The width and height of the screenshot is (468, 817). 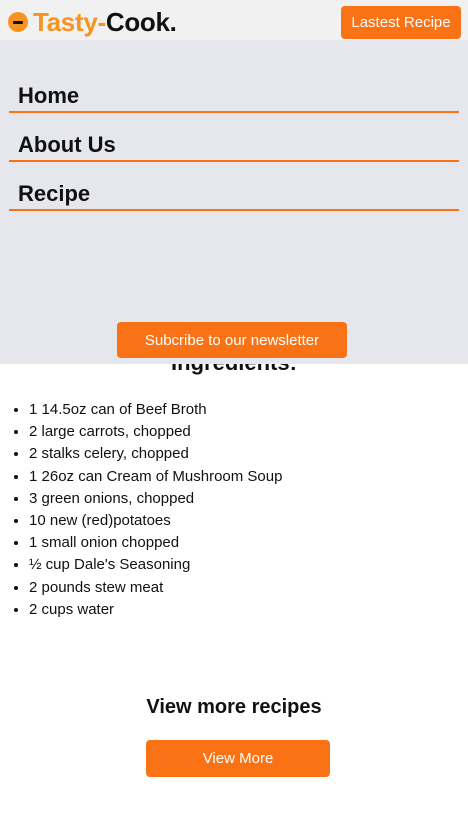 I want to click on logo-text: Tasty-Cook., so click(x=105, y=22).